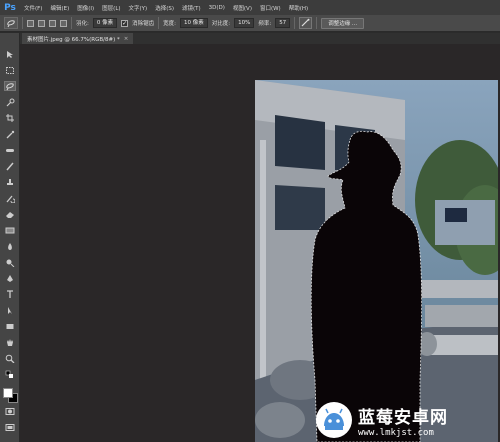  What do you see at coordinates (169, 24) in the screenshot?
I see `width-label: 宽度:` at bounding box center [169, 24].